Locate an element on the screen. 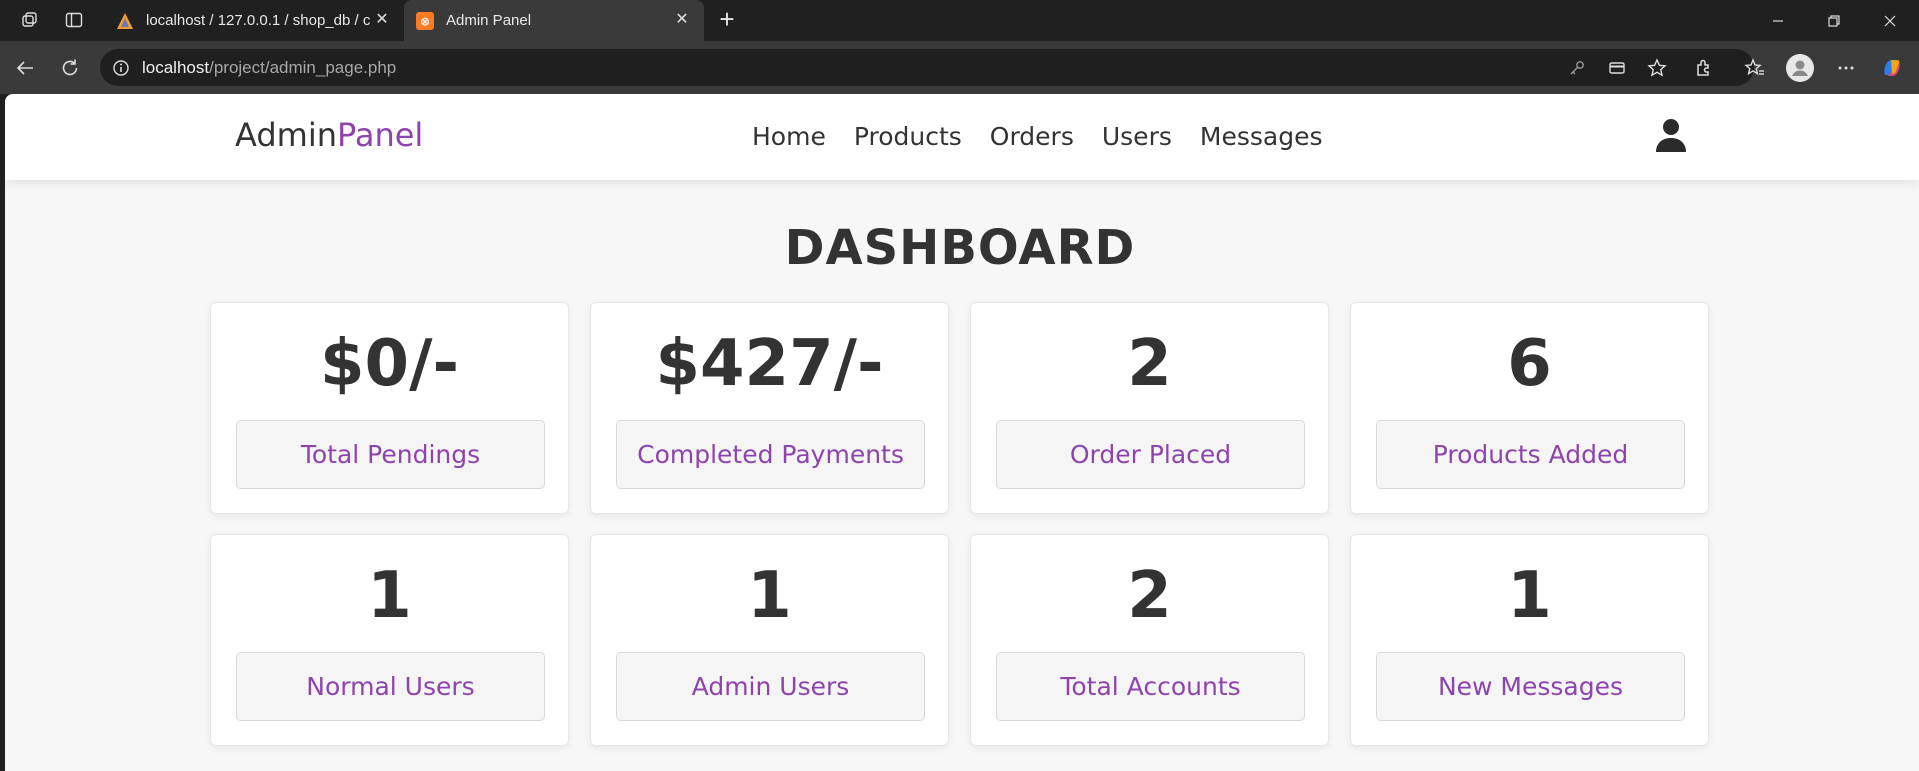 This screenshot has width=1919, height=771. stat-label: Order Placed is located at coordinates (1150, 454).